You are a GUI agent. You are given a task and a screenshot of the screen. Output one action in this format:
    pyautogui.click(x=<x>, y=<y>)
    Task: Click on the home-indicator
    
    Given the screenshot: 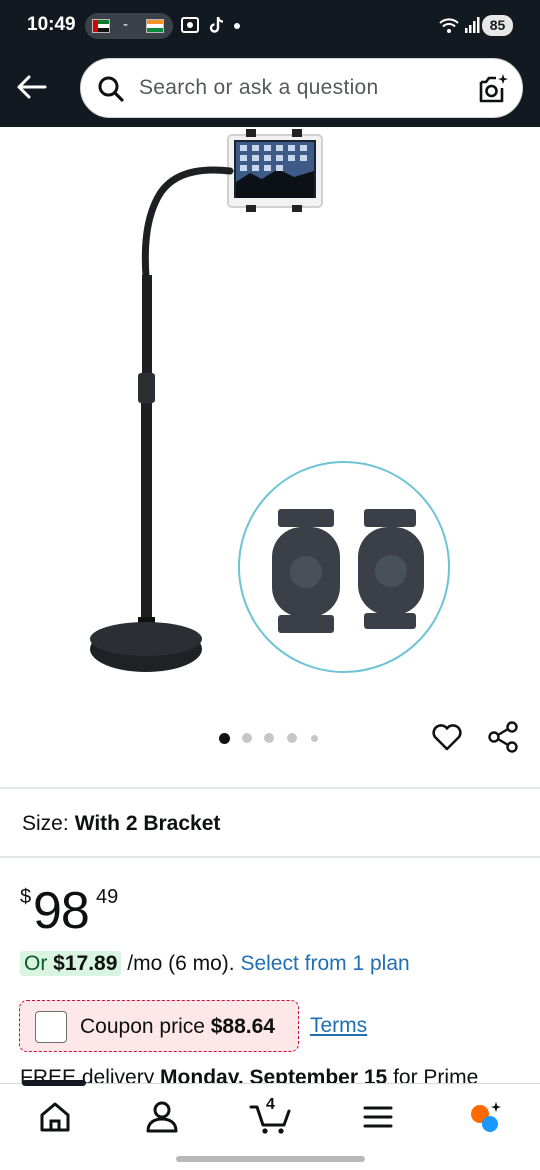 What is the action you would take?
    pyautogui.click(x=270, y=1159)
    